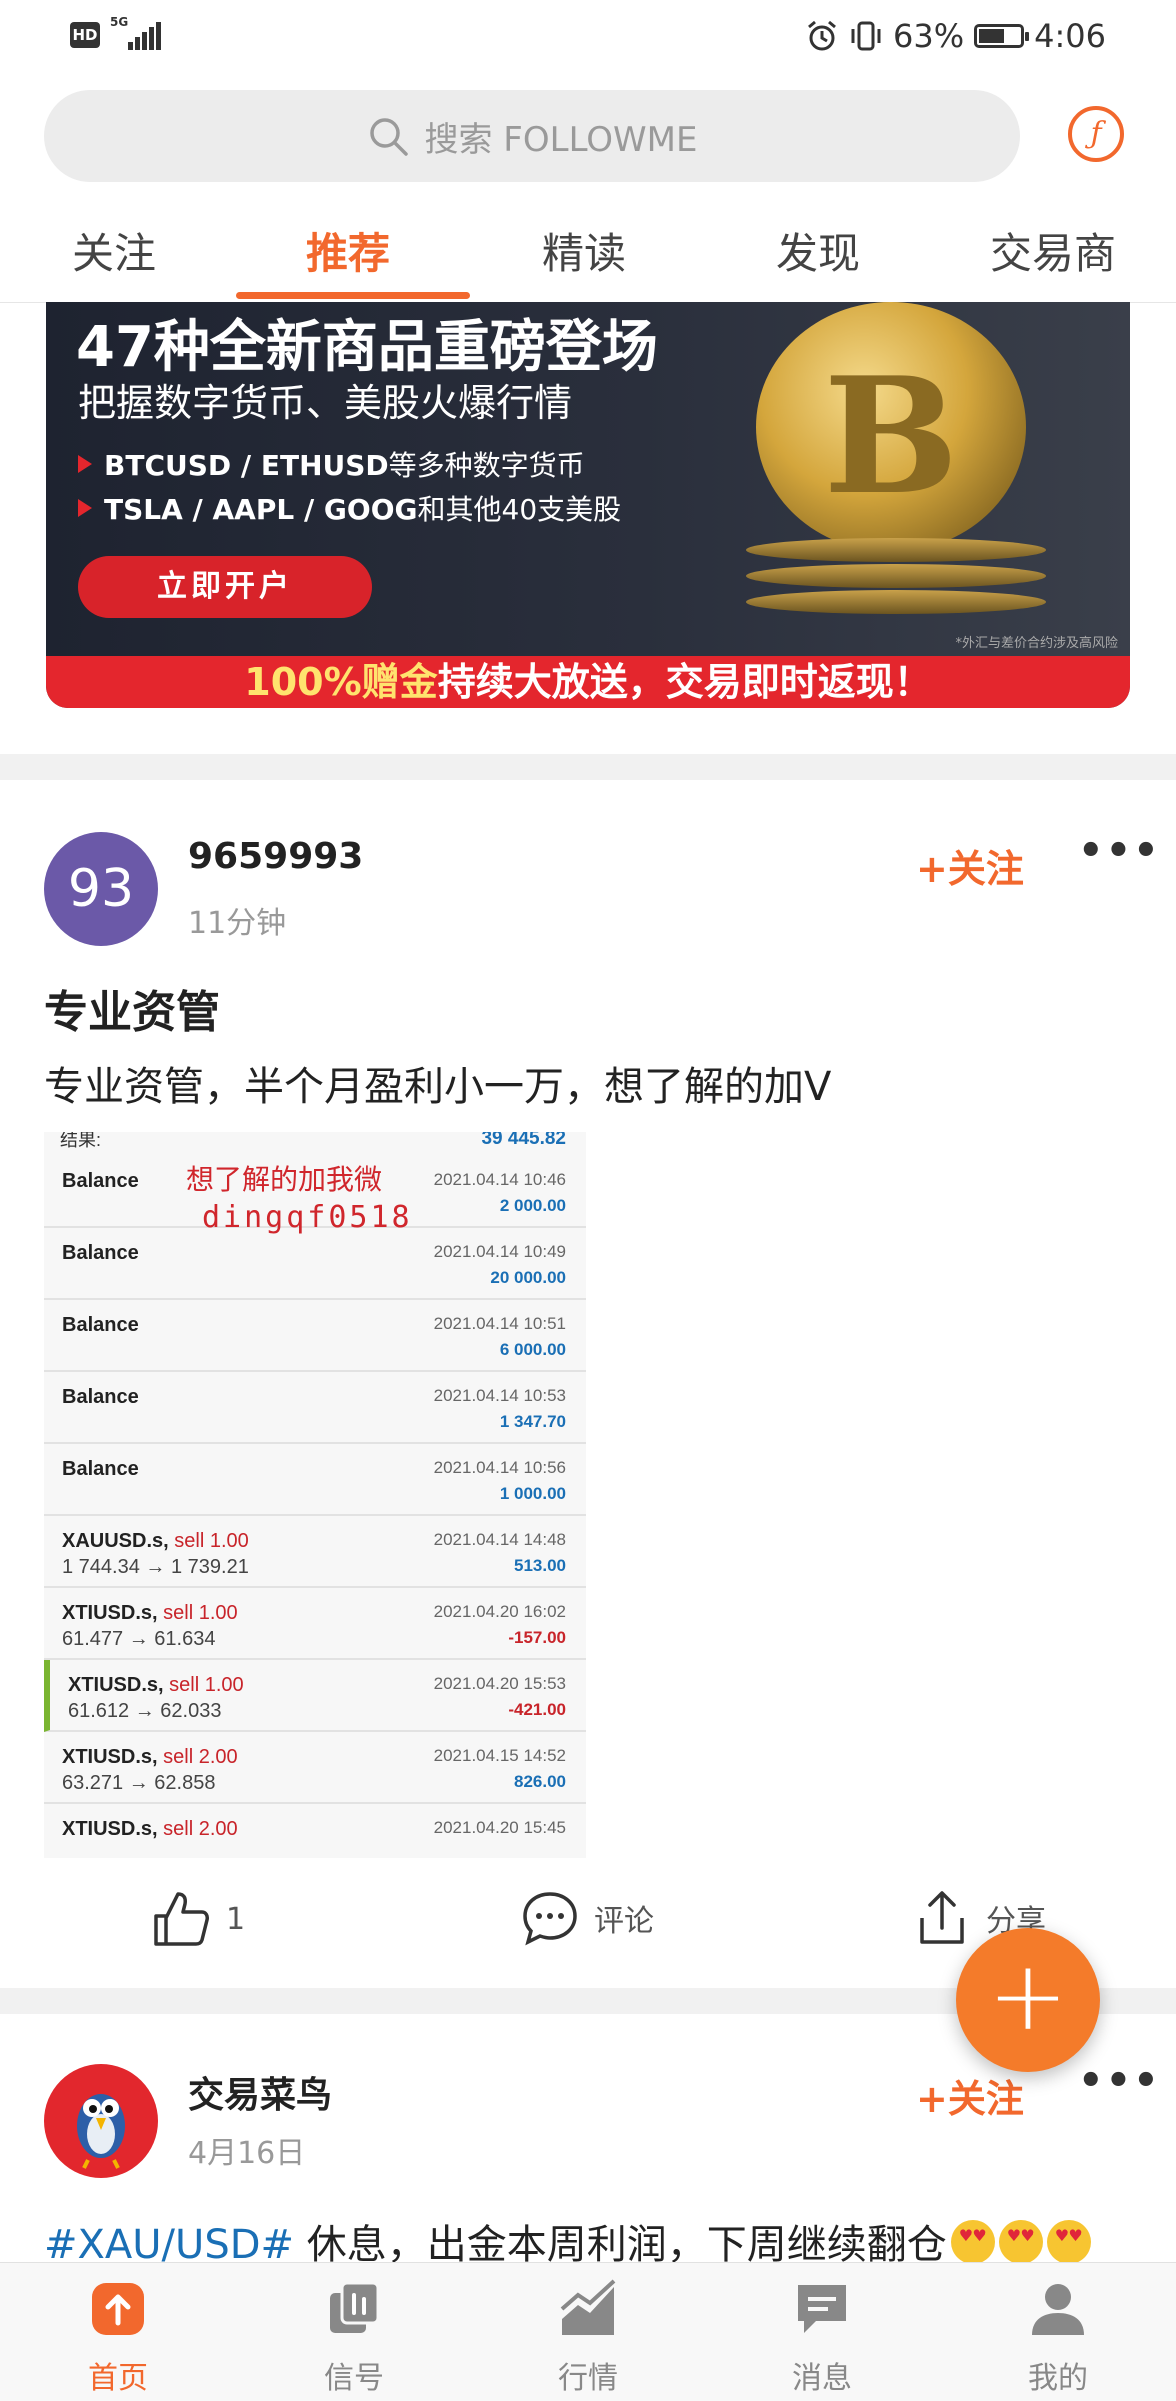 This screenshot has height=2401, width=1176. What do you see at coordinates (929, 36) in the screenshot?
I see `battery-percent: 63%` at bounding box center [929, 36].